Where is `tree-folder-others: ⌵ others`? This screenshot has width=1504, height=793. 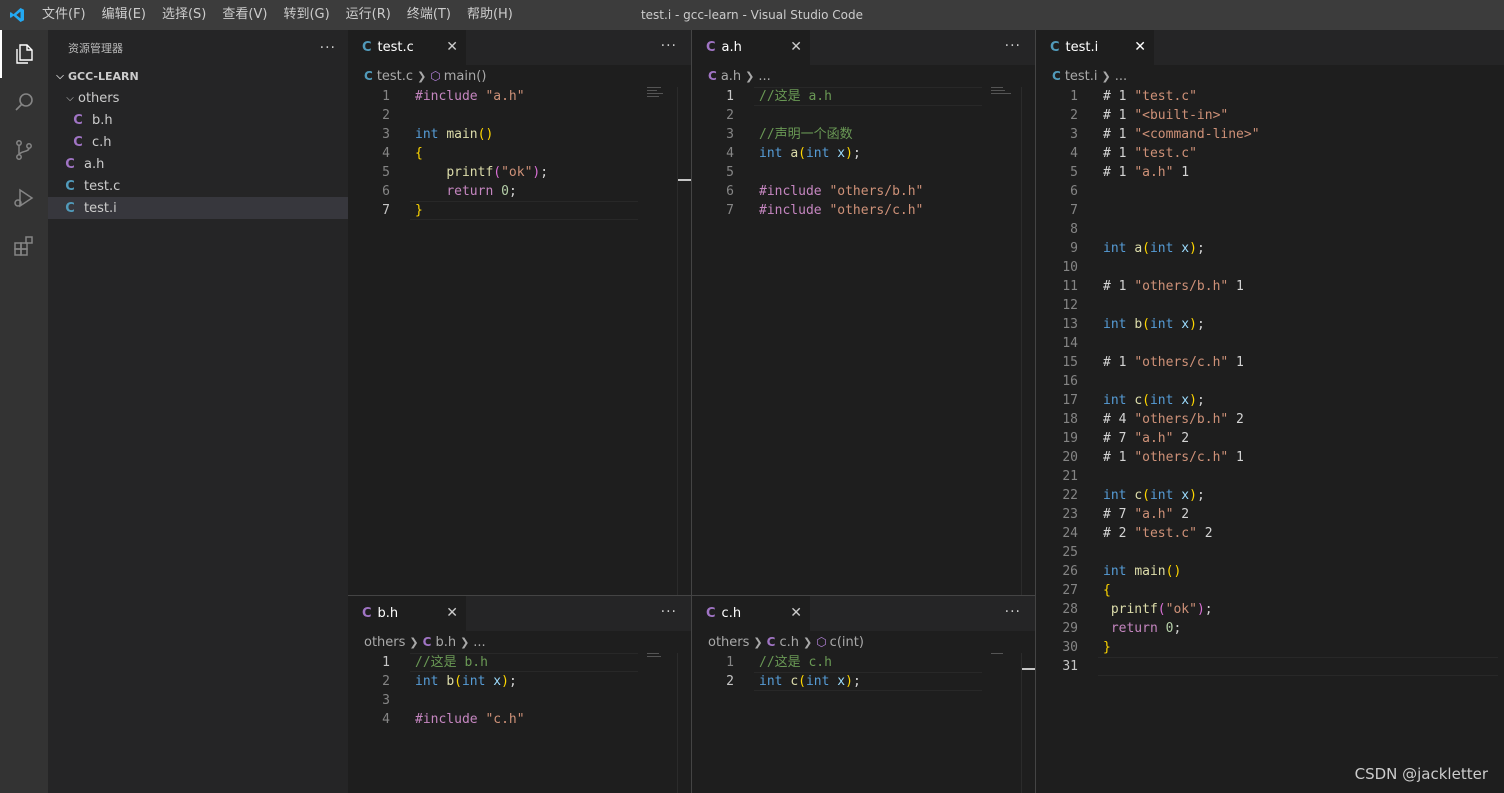
tree-folder-others: ⌵ others is located at coordinates (198, 98).